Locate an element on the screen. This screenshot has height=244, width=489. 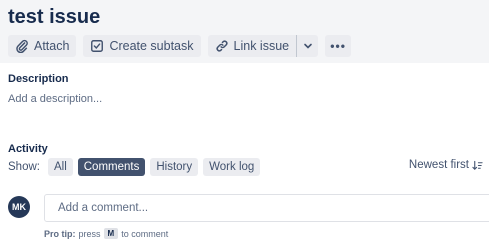
show-label: Show: is located at coordinates (24, 167).